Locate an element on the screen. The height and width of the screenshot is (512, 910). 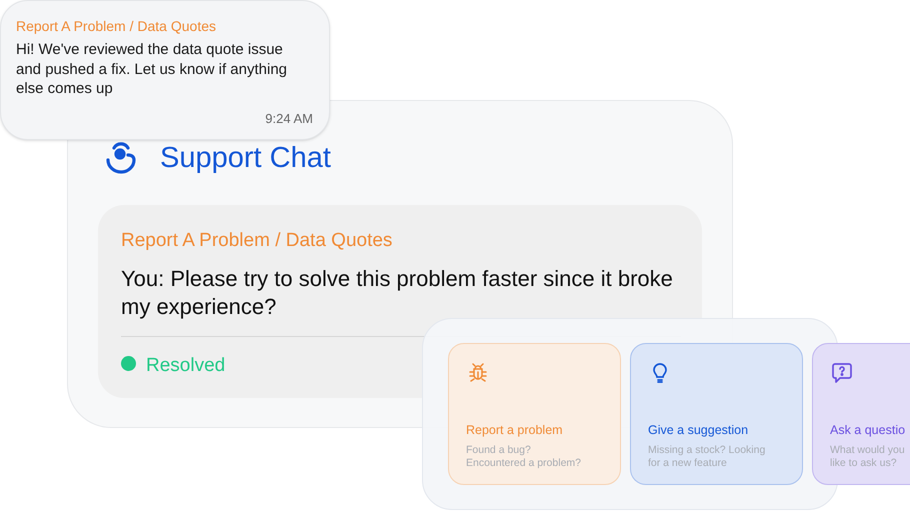
option-card: Report a problem Found a bug? Encountered a problem? is located at coordinates (534, 414).